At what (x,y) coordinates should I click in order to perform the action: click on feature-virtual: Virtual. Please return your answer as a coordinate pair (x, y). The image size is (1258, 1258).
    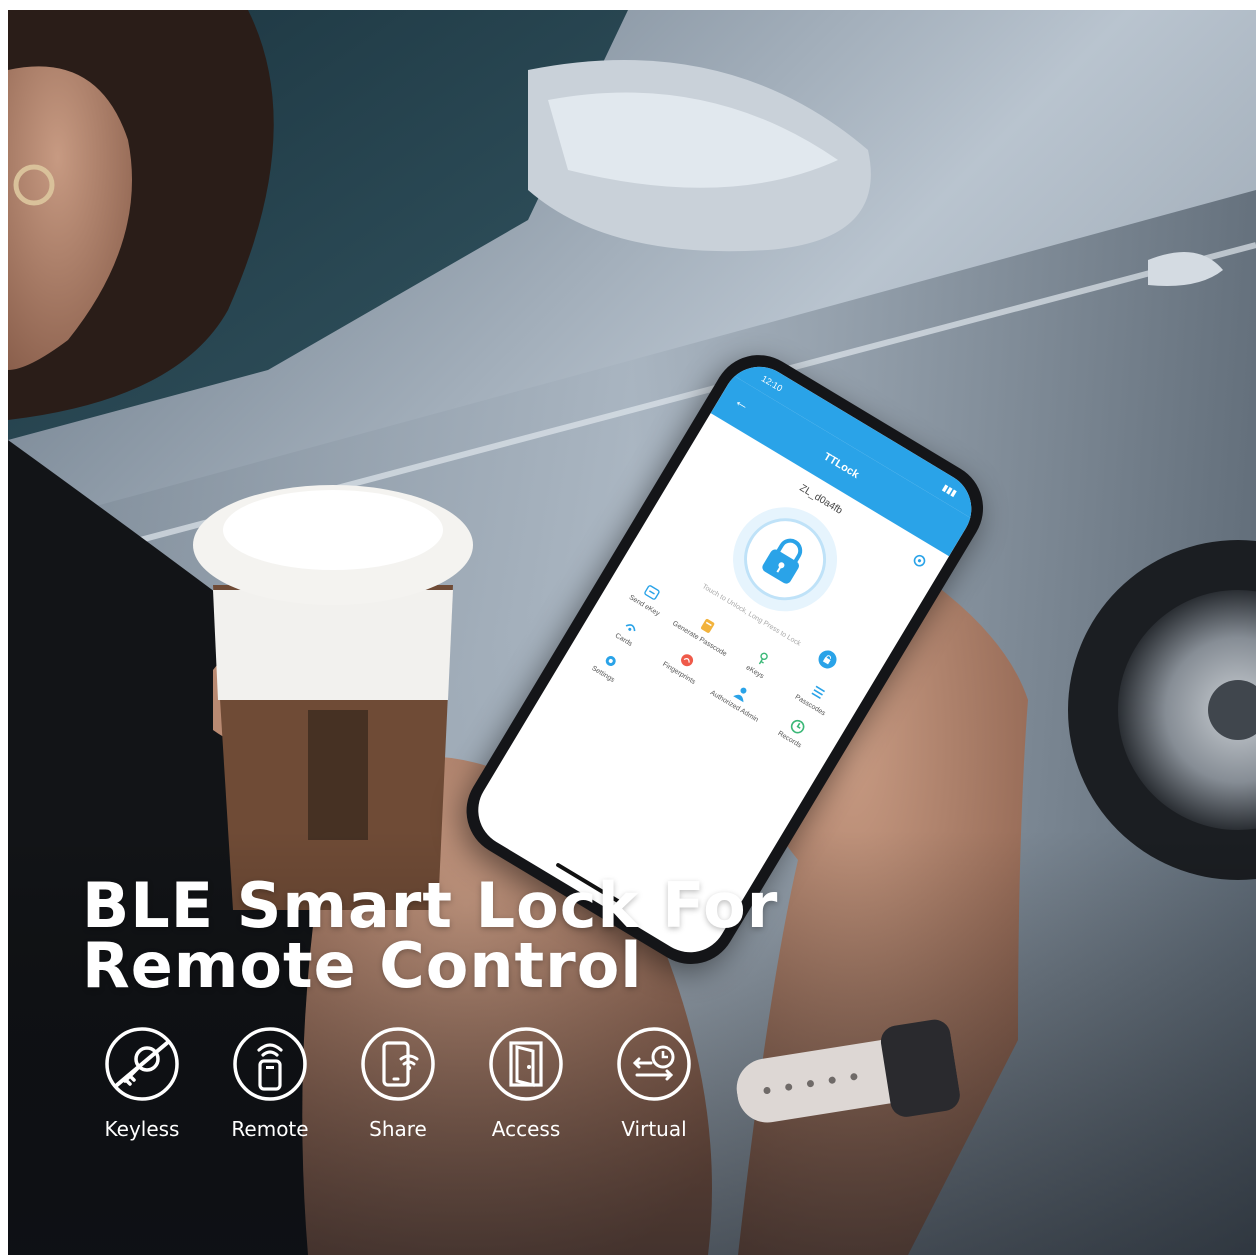
    Looking at the image, I should click on (654, 1083).